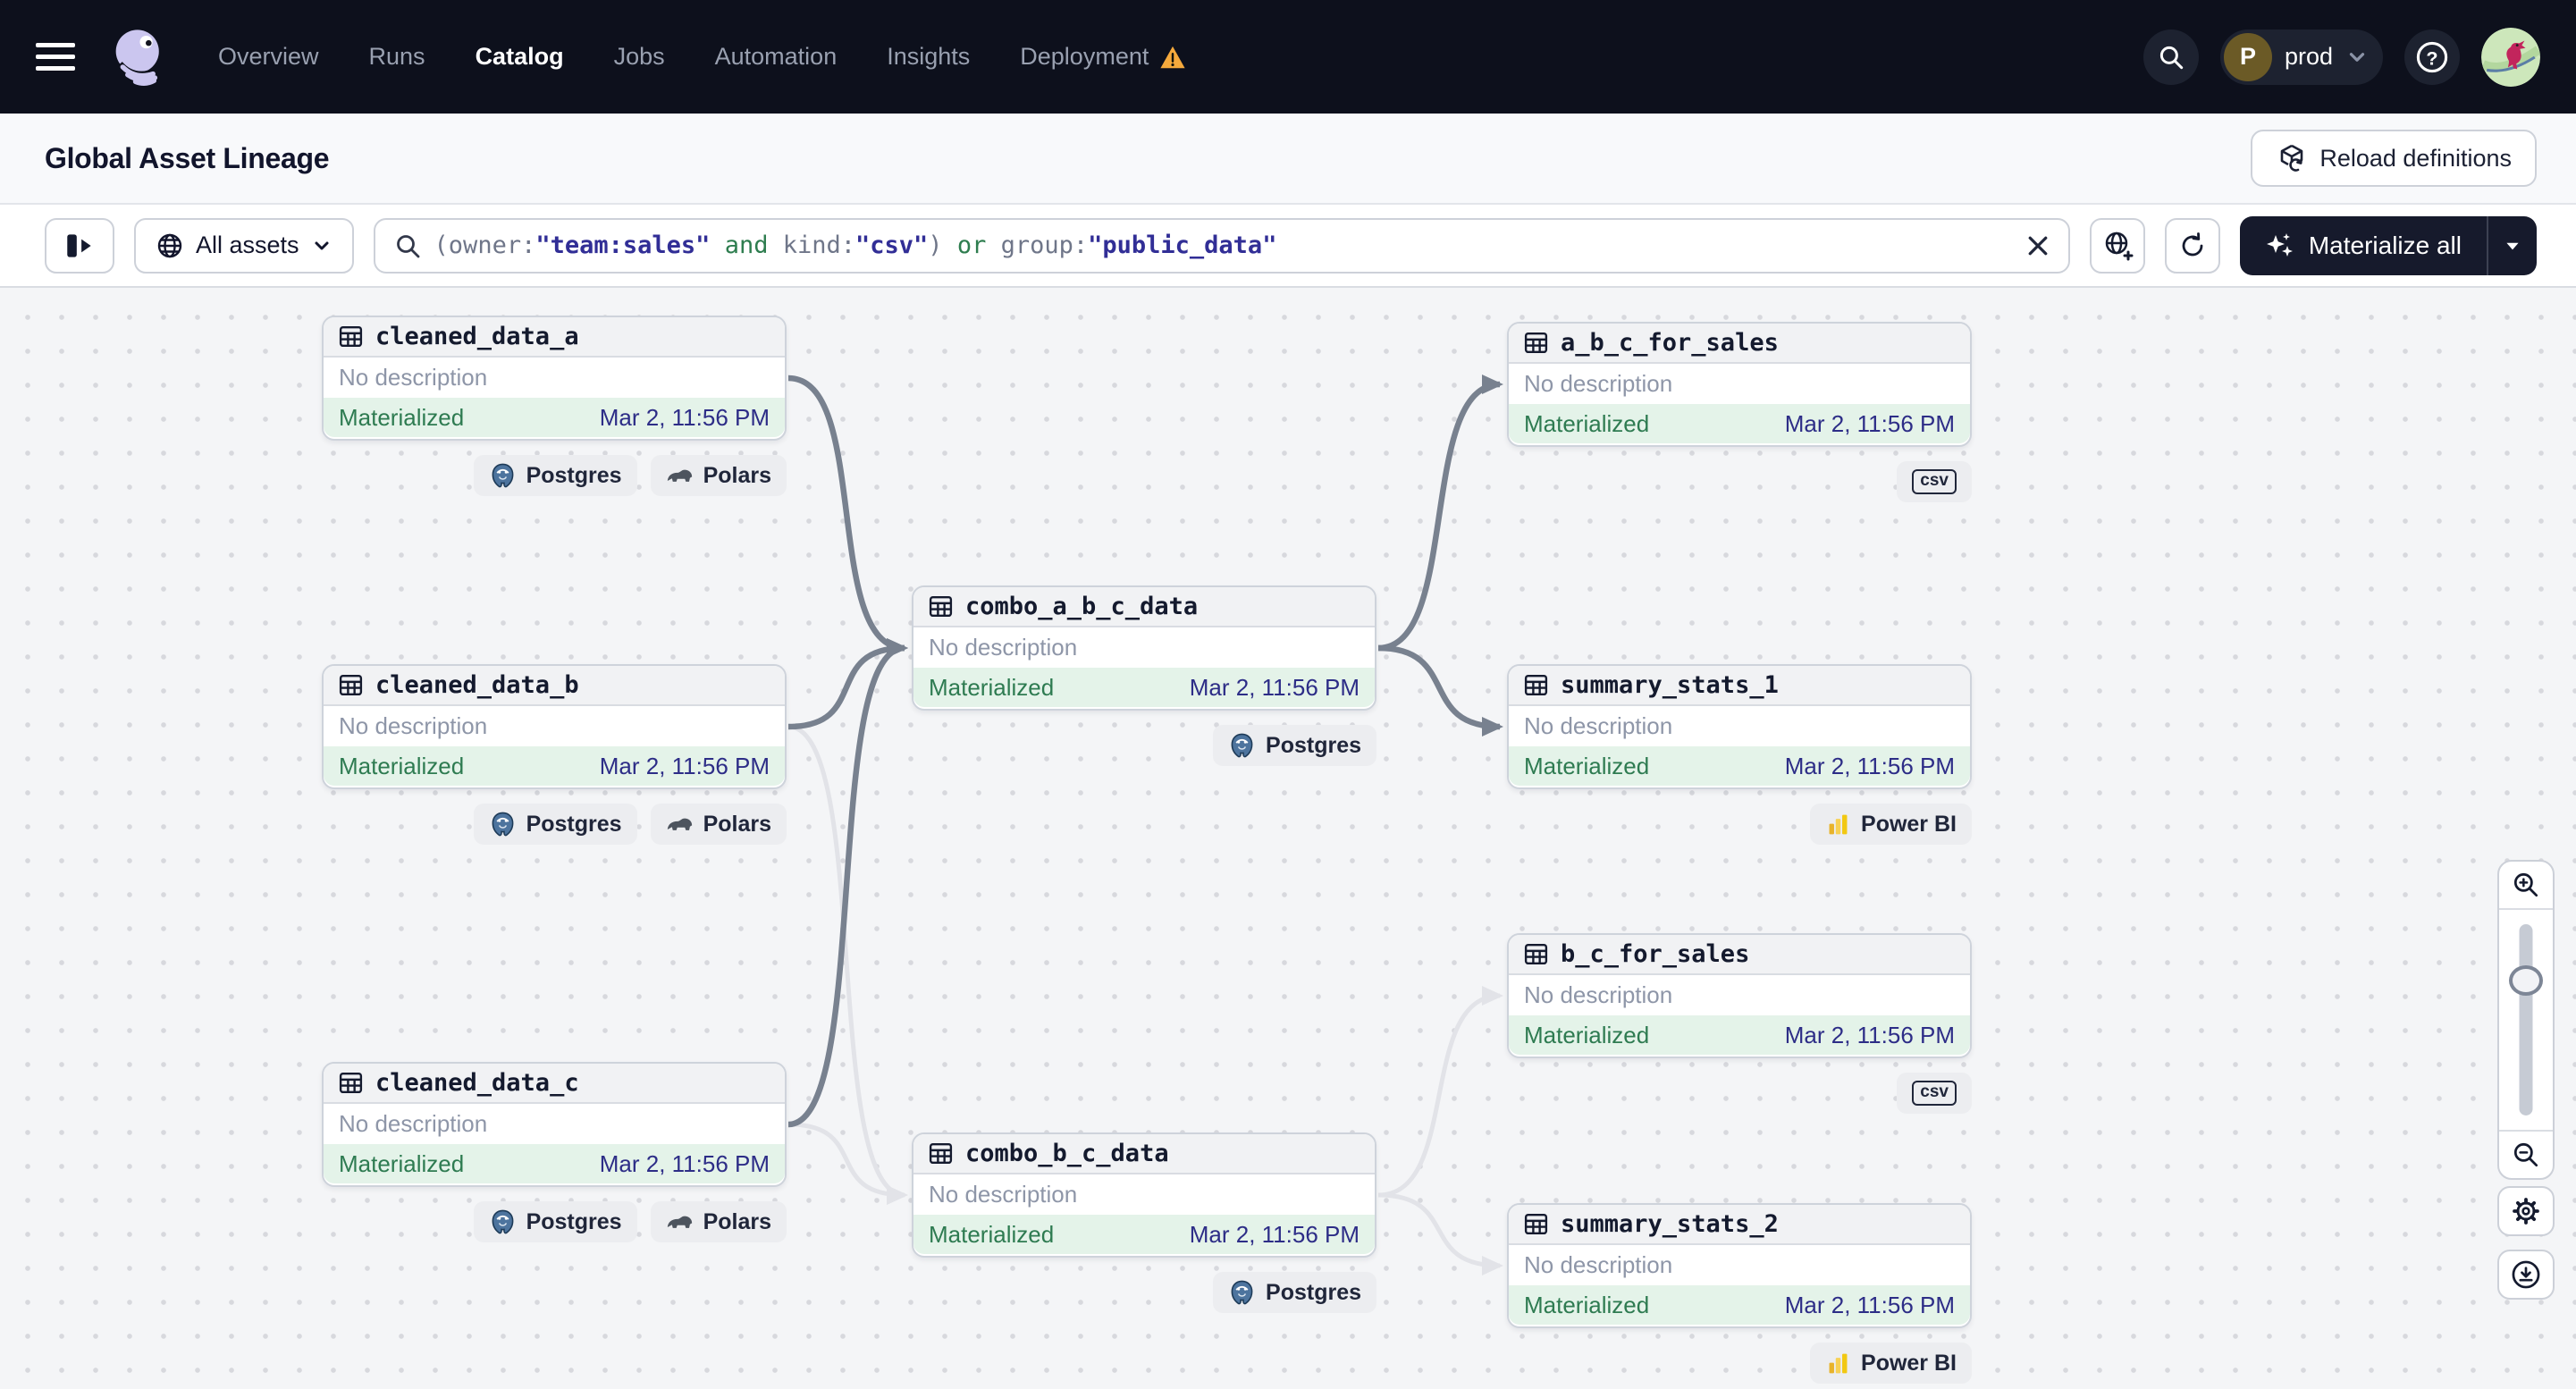 The height and width of the screenshot is (1389, 2576). I want to click on asset-tags-a_b_c_for_sales: csv, so click(1740, 481).